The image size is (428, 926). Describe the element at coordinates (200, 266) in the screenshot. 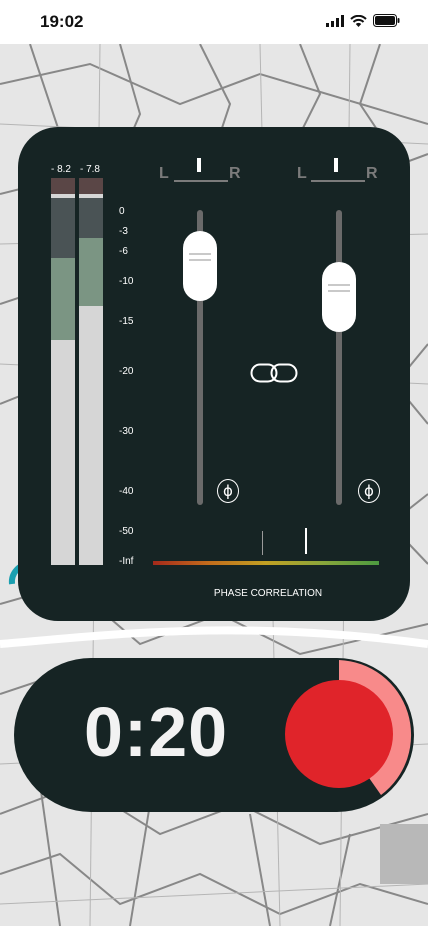

I see `channel-1-fader-knob` at that location.